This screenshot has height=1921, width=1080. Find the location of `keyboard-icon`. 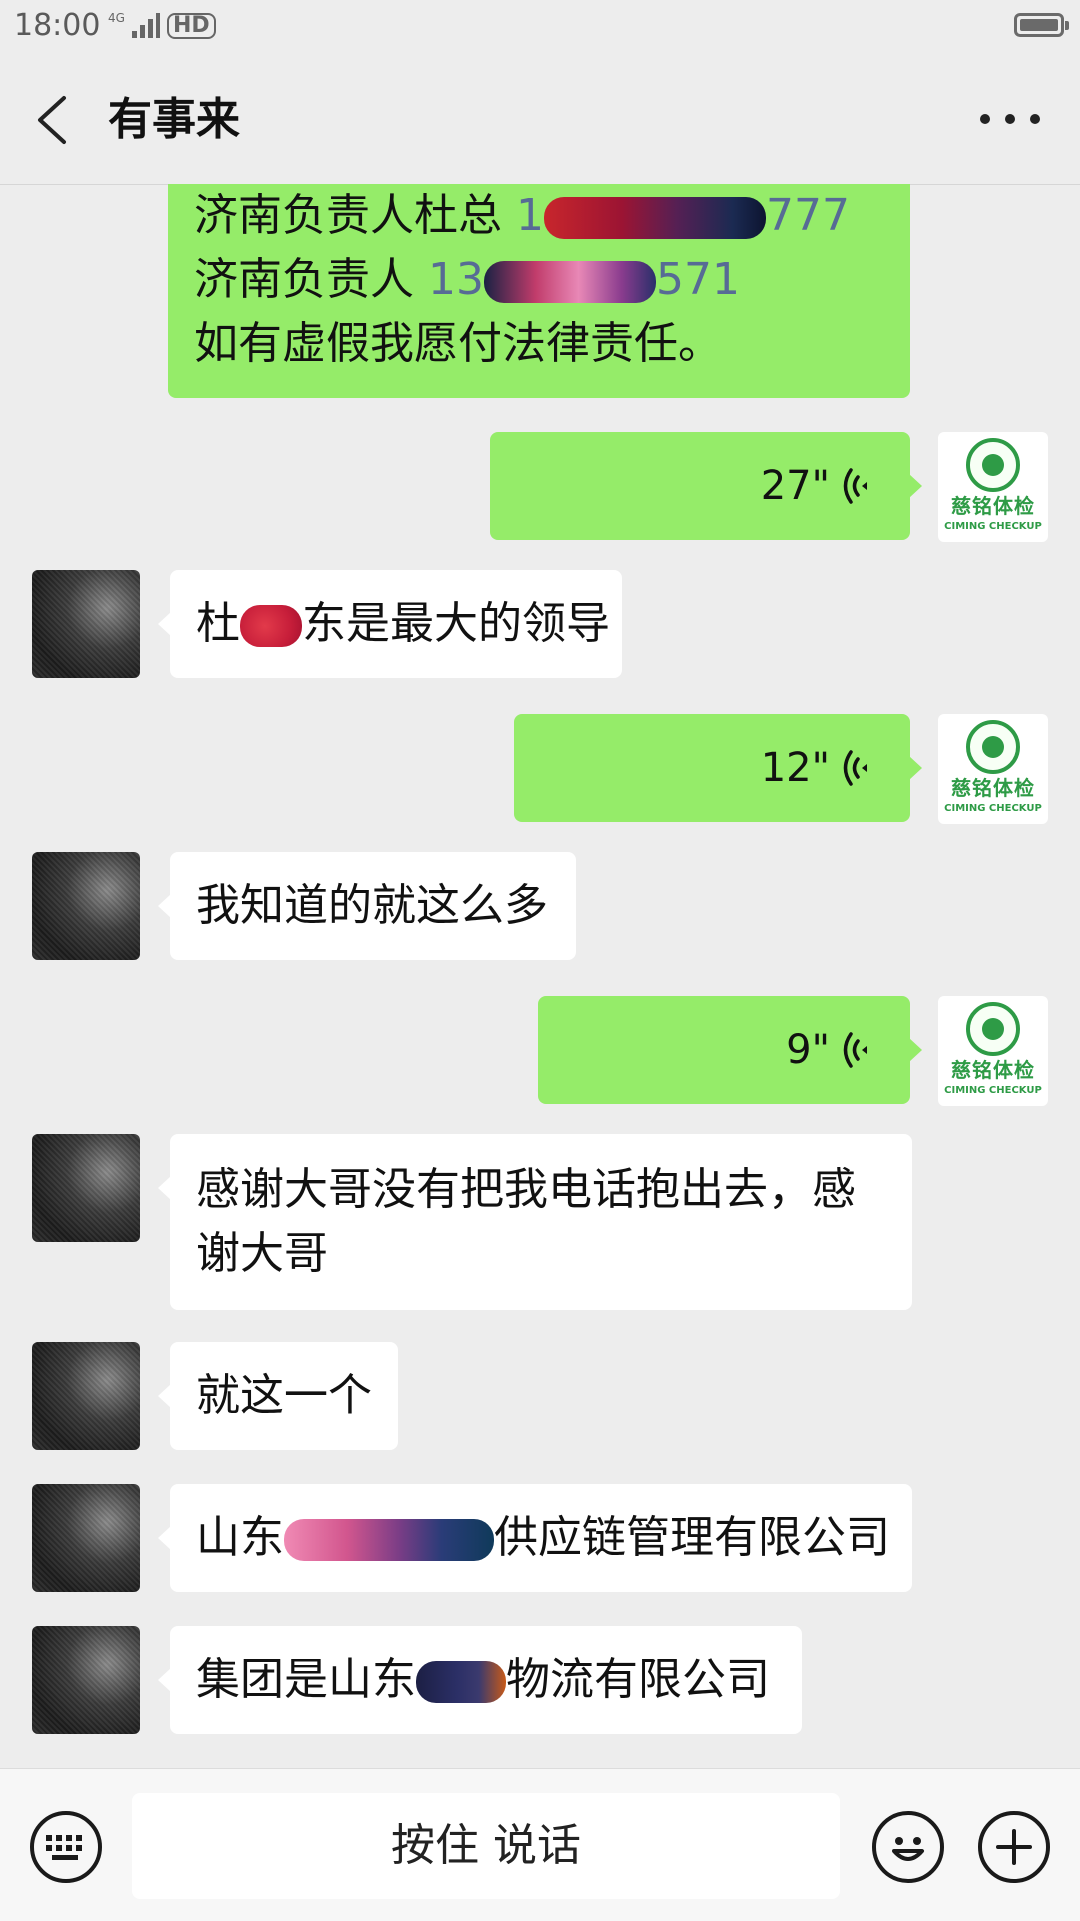

keyboard-icon is located at coordinates (64, 1847).